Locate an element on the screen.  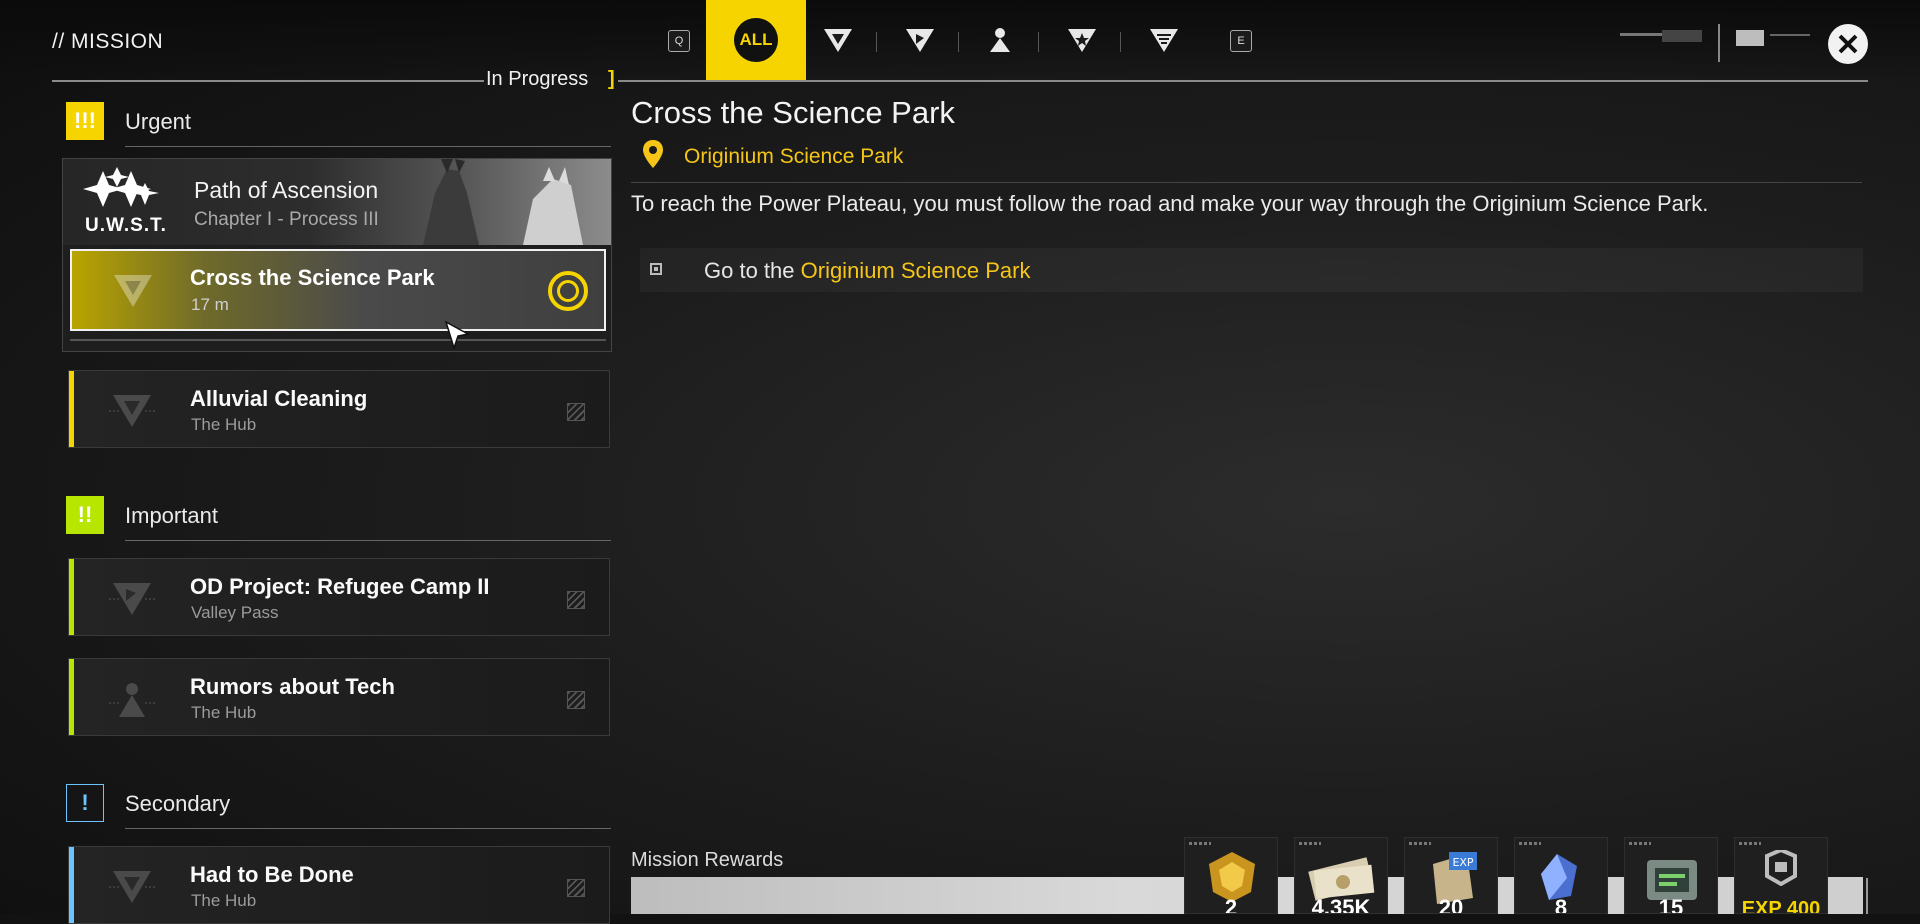
bars-emblem-icon is located at coordinates (1164, 40).